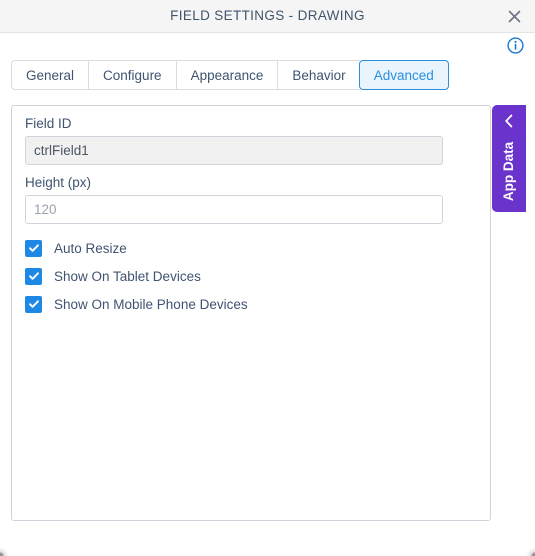 This screenshot has height=556, width=535. What do you see at coordinates (514, 16) in the screenshot?
I see `close-icon` at bounding box center [514, 16].